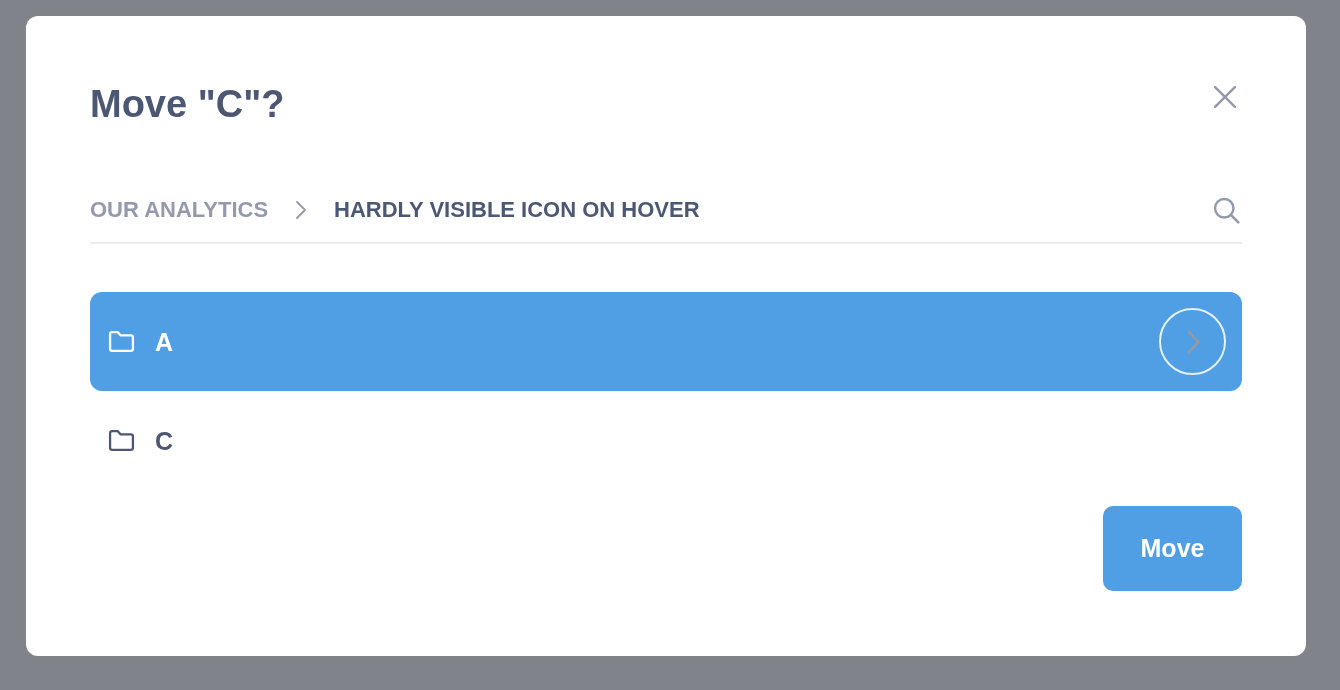 Image resolution: width=1340 pixels, height=690 pixels. I want to click on move-button: Move, so click(1172, 548).